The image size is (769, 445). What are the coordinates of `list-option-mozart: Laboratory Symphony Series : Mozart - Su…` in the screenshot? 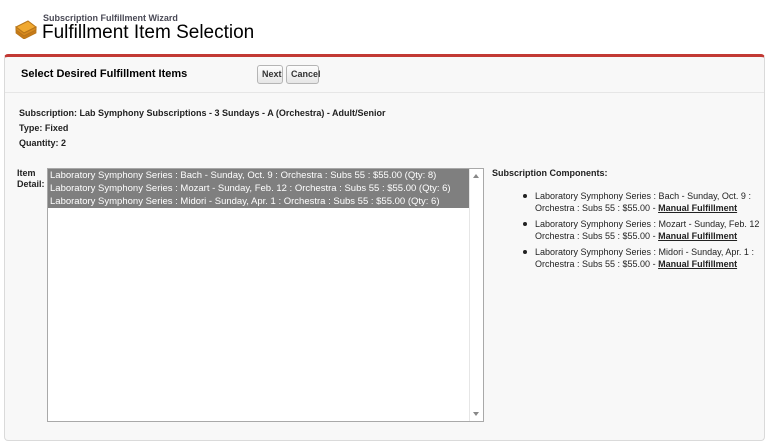 It's located at (258, 188).